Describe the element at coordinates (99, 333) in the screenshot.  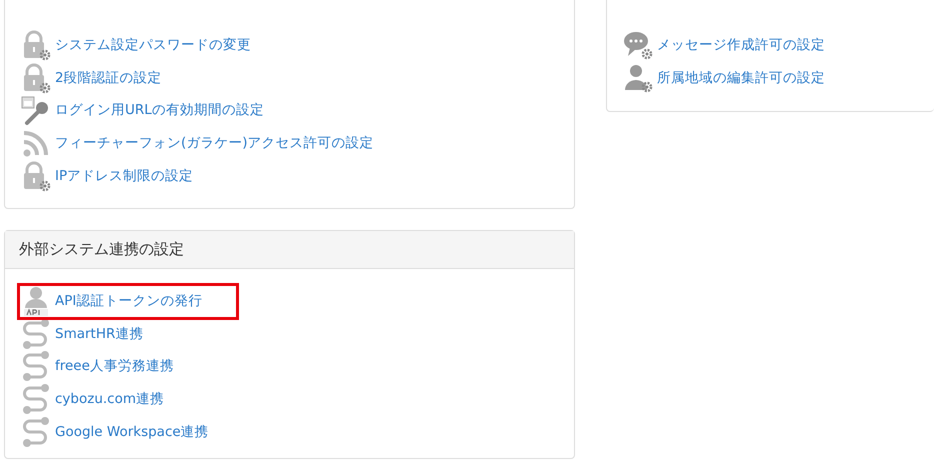
I see `settings-link: SmartHR連携` at that location.